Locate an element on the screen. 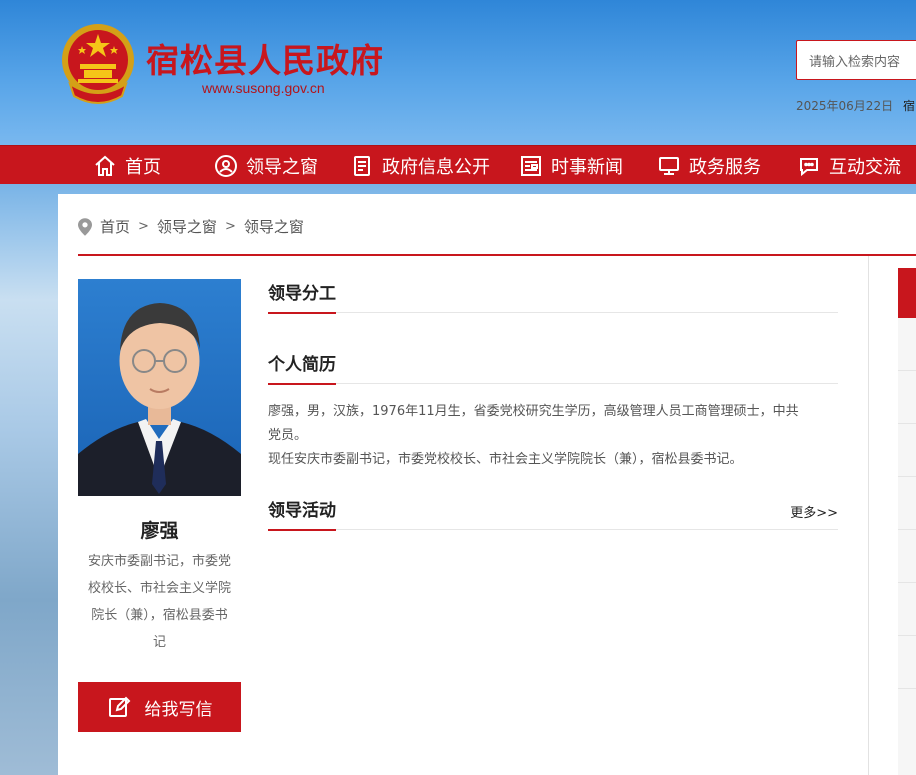  write-letter-button: 给我写信 is located at coordinates (159, 707).